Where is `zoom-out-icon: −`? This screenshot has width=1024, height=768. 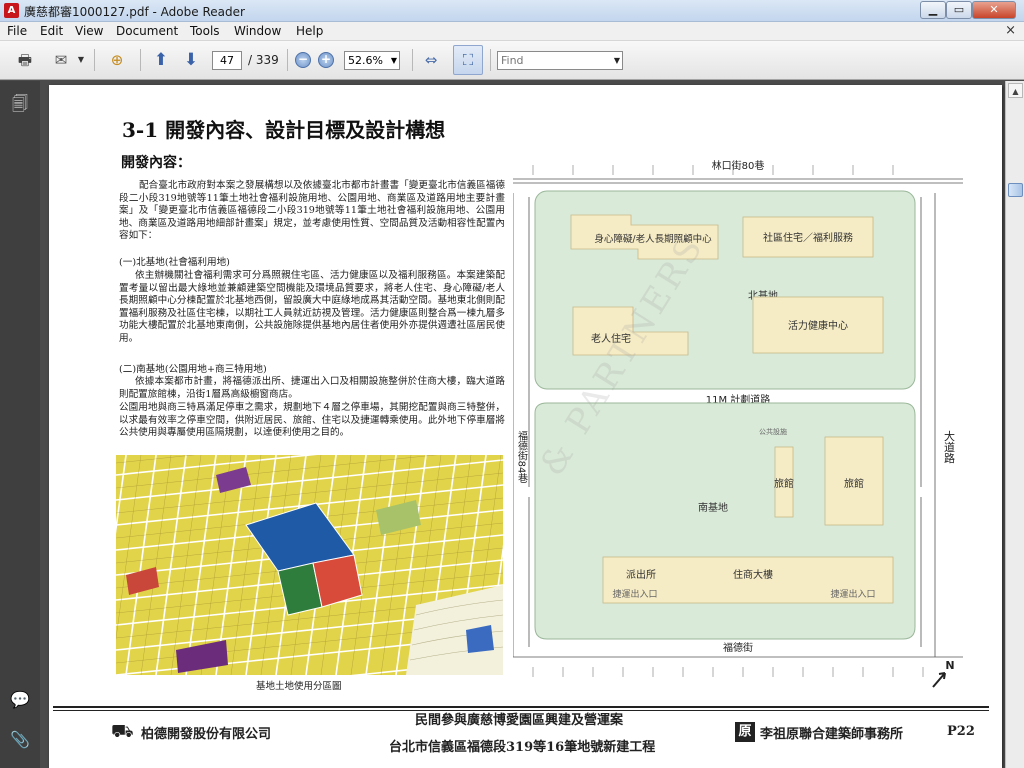
zoom-out-icon: − is located at coordinates (303, 60).